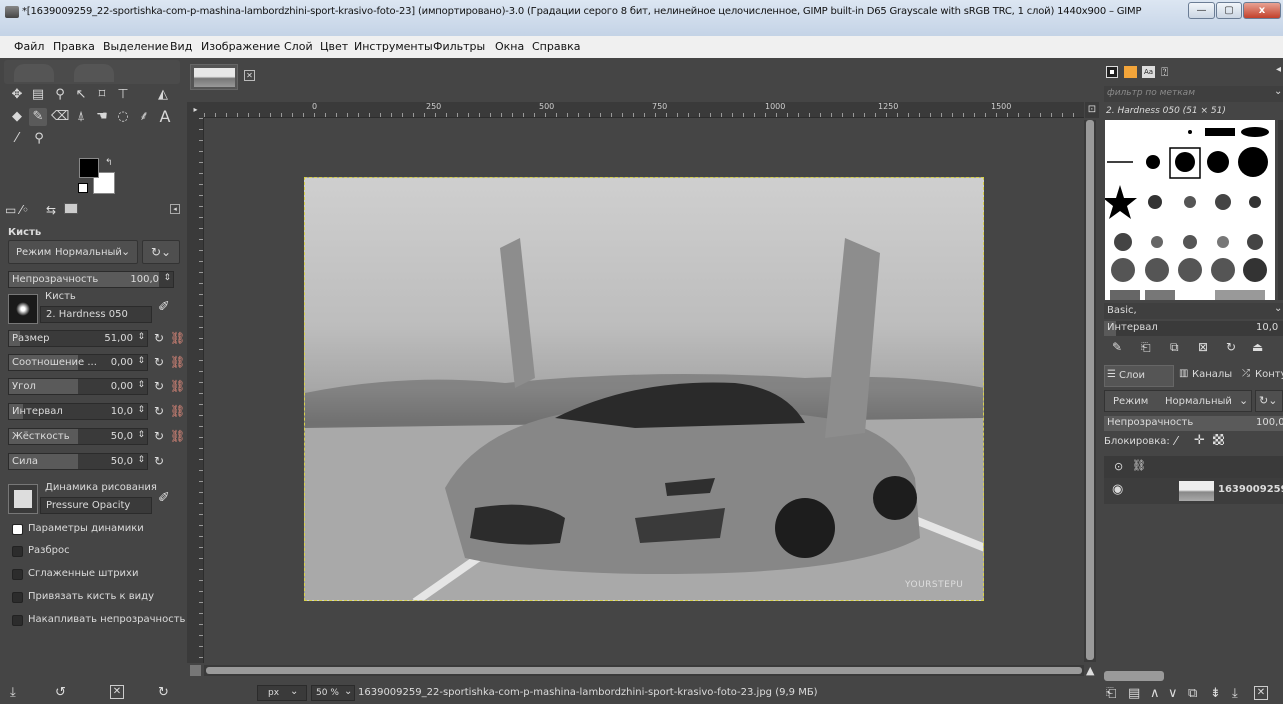 This screenshot has height=704, width=1283. I want to click on new-layer-group-icon: ▤, so click(1134, 693).